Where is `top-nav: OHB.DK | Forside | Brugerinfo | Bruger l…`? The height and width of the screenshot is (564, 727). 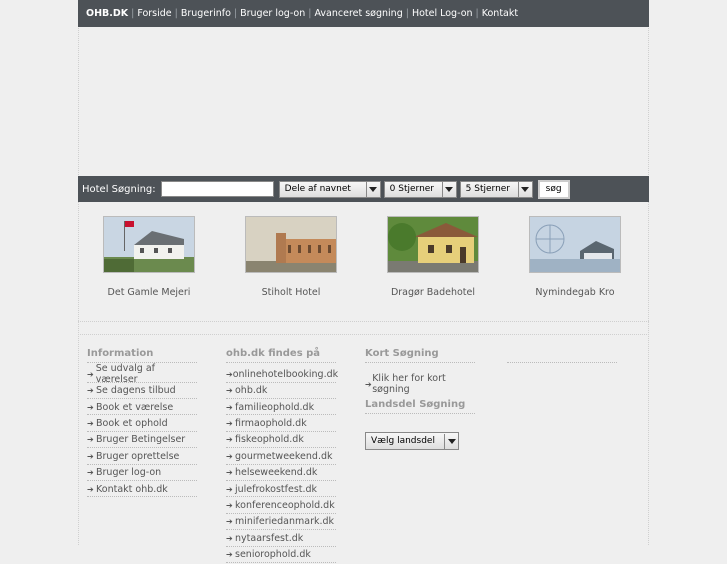 top-nav: OHB.DK | Forside | Brugerinfo | Bruger l… is located at coordinates (363, 13).